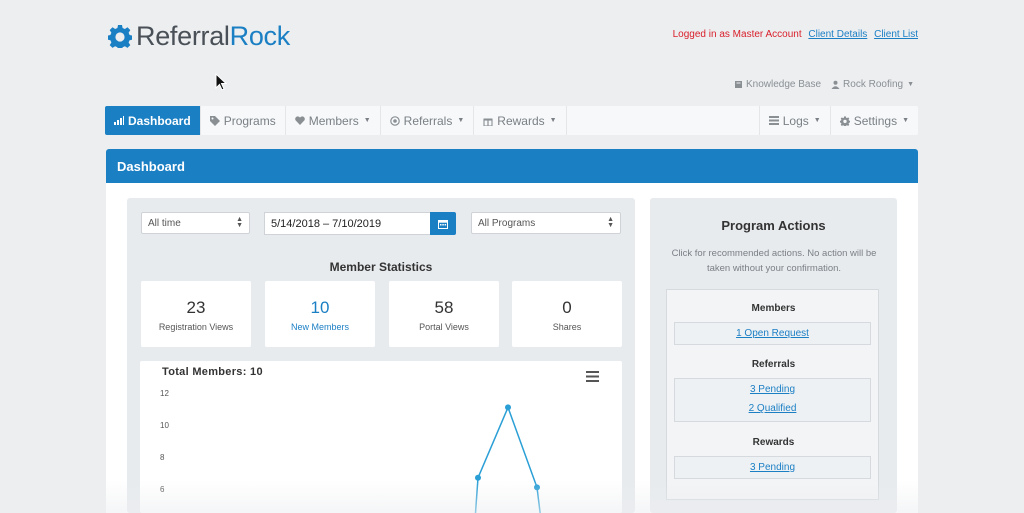 The image size is (1024, 513). What do you see at coordinates (773, 442) in the screenshot?
I see `rewards-heading: Rewards` at bounding box center [773, 442].